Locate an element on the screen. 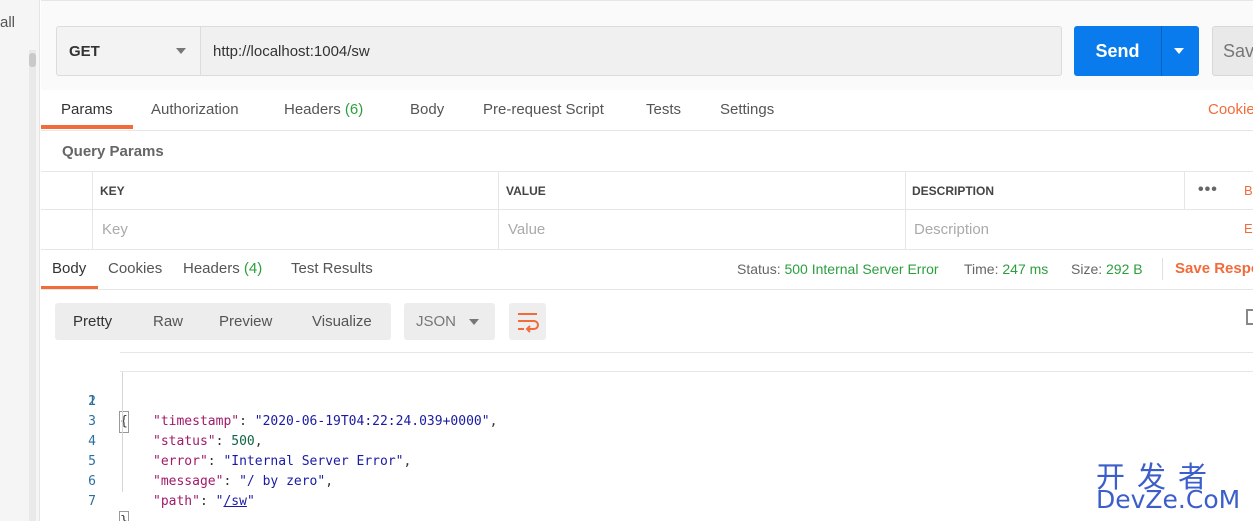 This screenshot has width=1253, height=521. save-label: Save is located at coordinates (1238, 50).